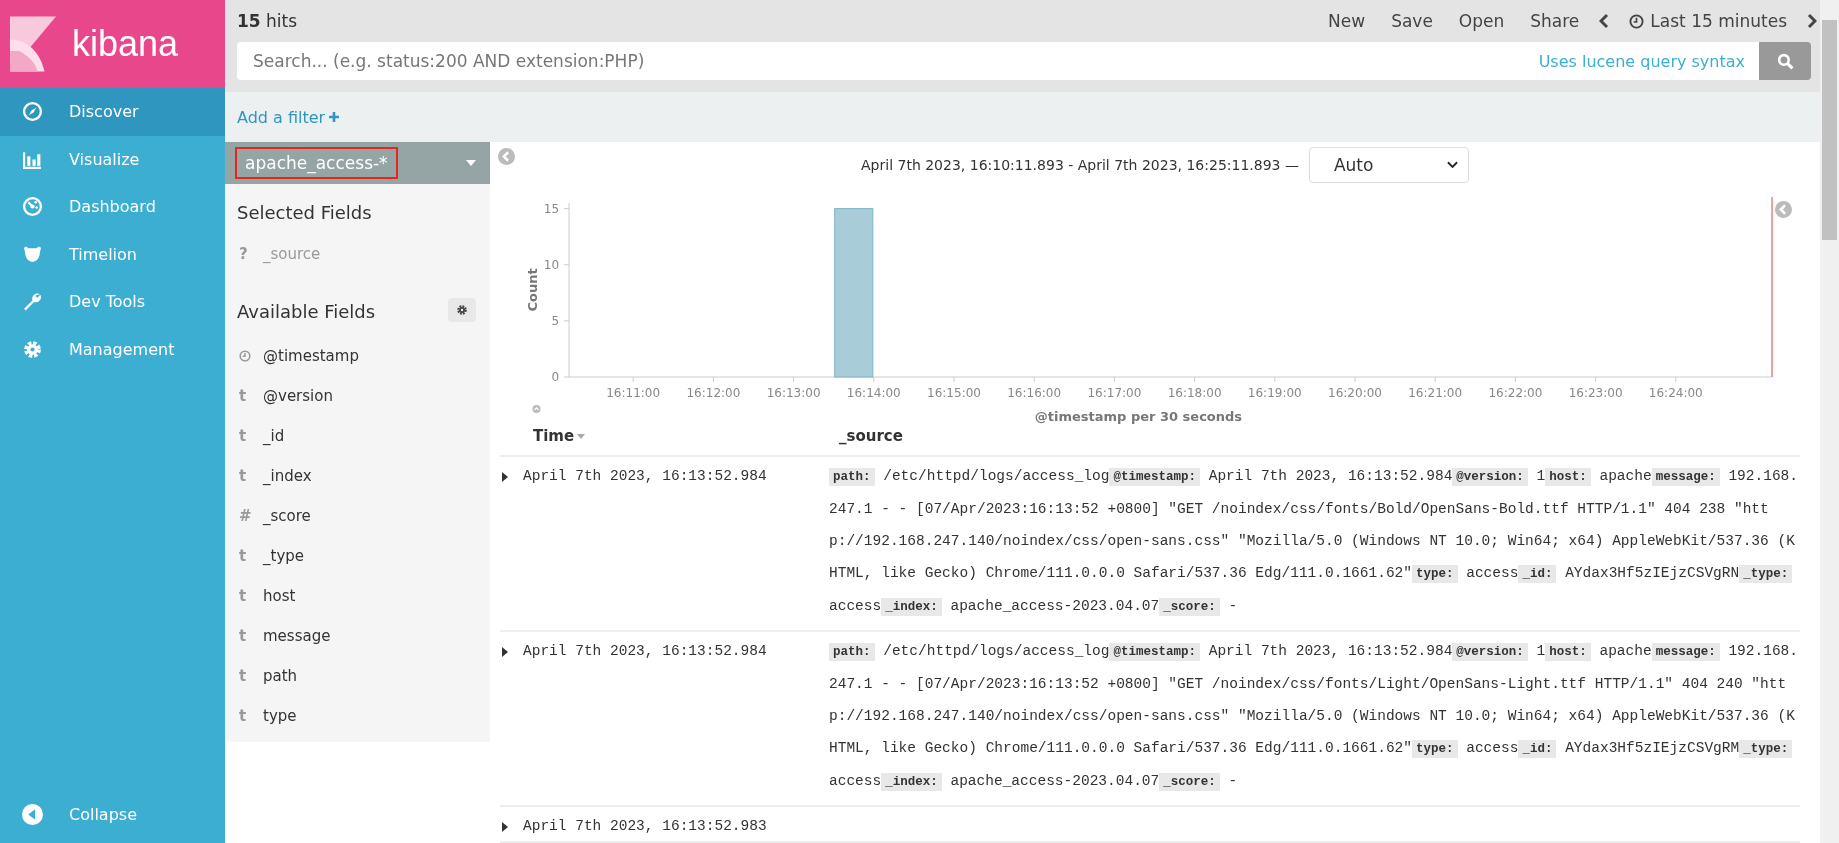 The height and width of the screenshot is (843, 1839). I want to click on x-tick-label: 16:18:00, so click(1194, 393).